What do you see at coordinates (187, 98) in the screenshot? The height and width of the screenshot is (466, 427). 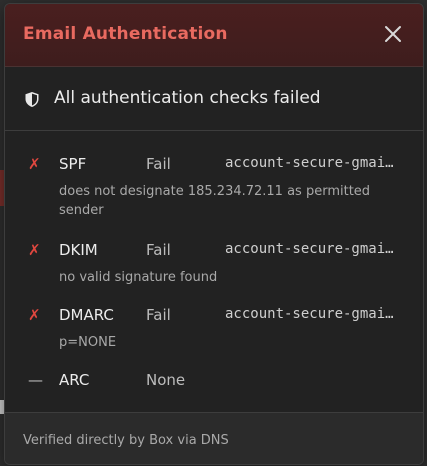 I see `summary-text: All authentication checks failed` at bounding box center [187, 98].